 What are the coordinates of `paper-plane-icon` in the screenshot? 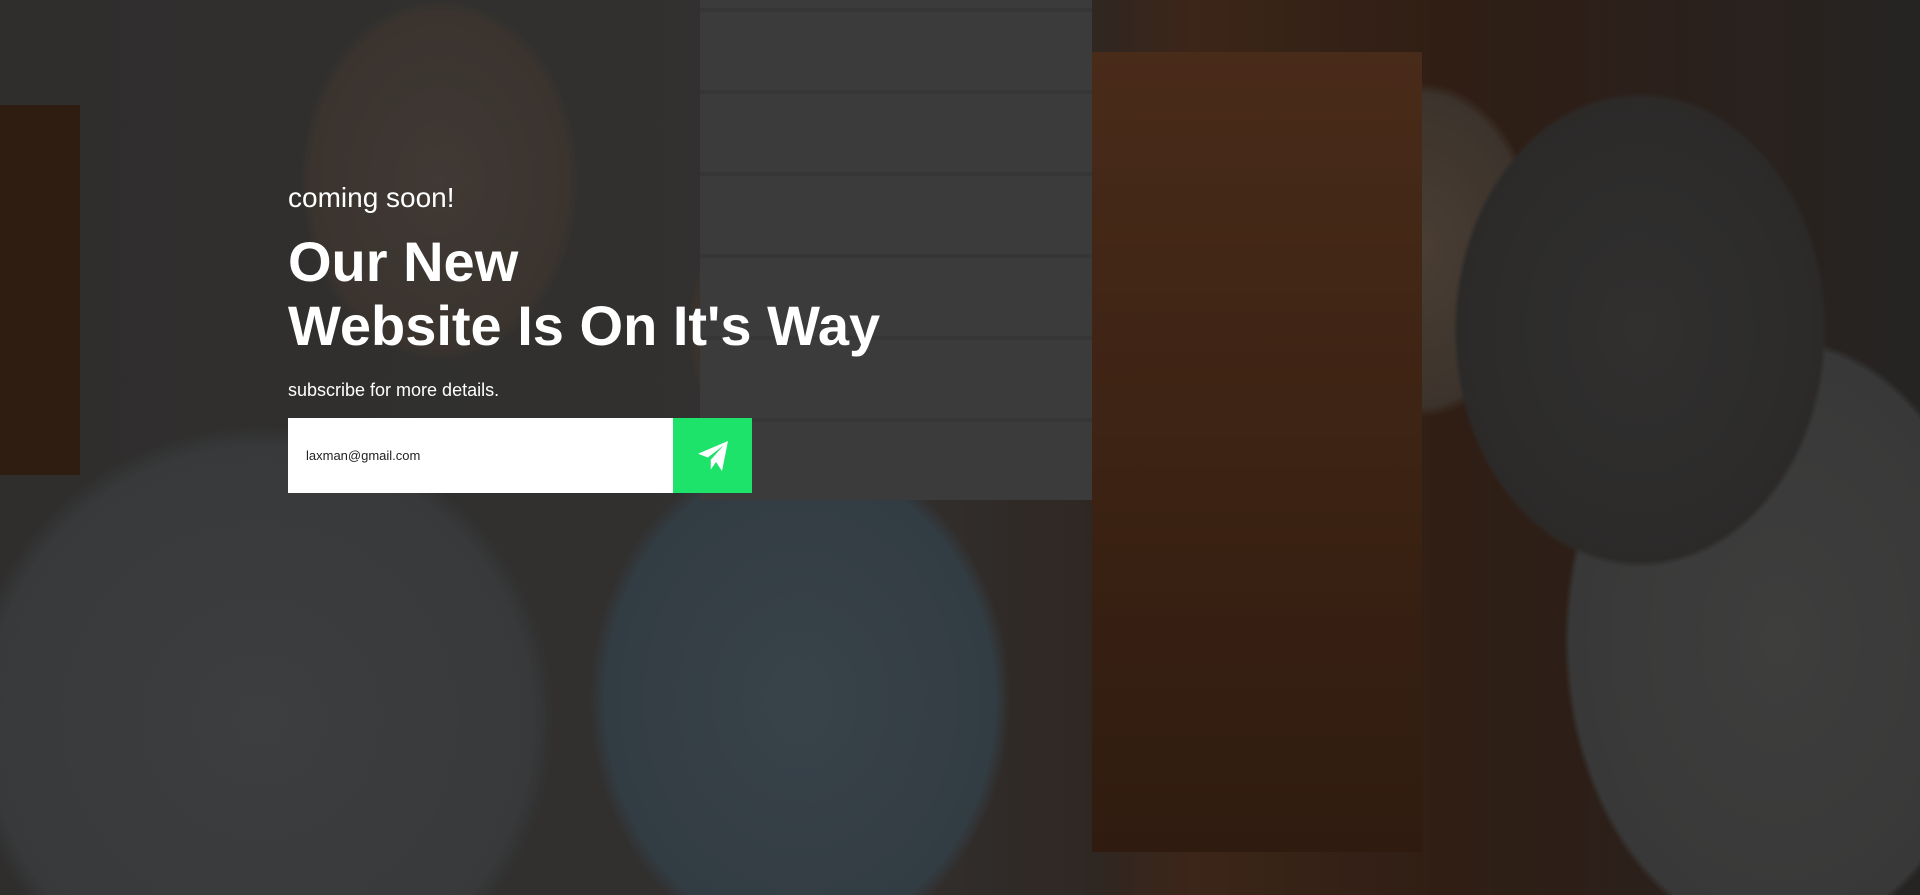 It's located at (712, 455).